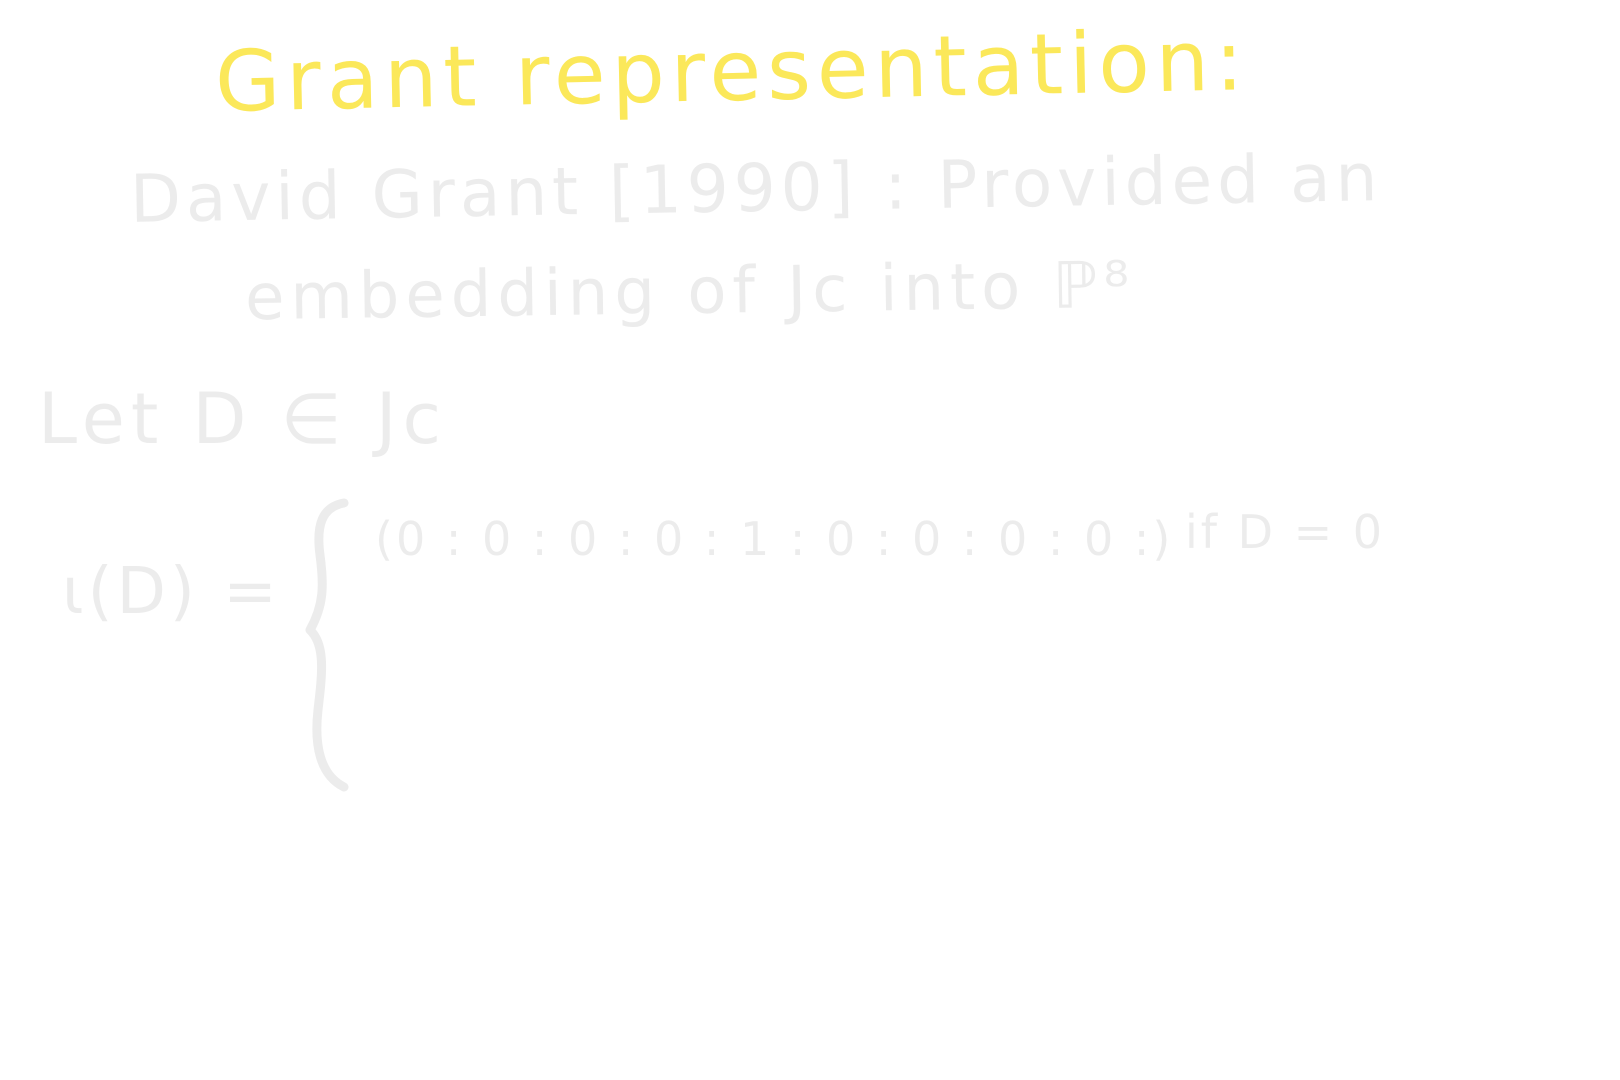 The width and height of the screenshot is (1620, 1080). What do you see at coordinates (243, 419) in the screenshot?
I see `let-statement: Let D ∈ Jc` at bounding box center [243, 419].